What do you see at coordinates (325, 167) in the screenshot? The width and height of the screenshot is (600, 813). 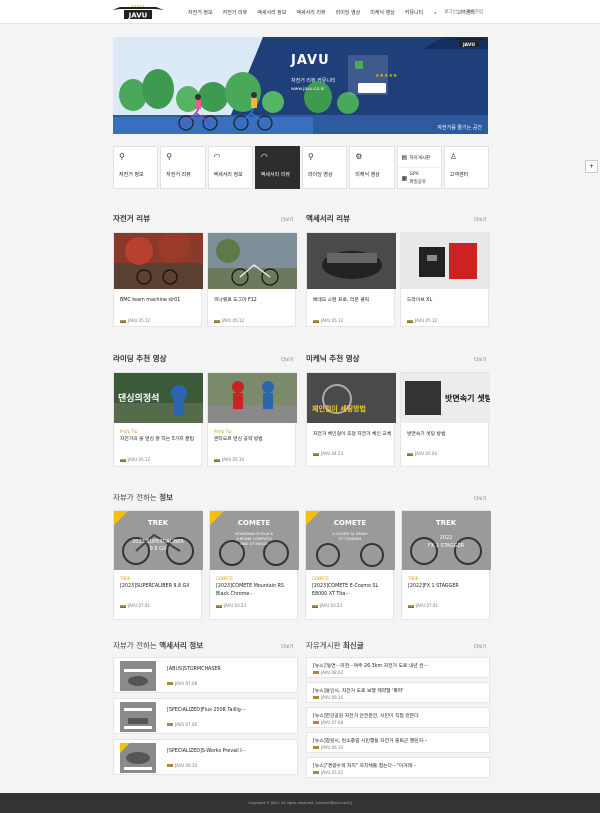 I see `tile-riding-video: ⚲ 라이딩 영상` at bounding box center [325, 167].